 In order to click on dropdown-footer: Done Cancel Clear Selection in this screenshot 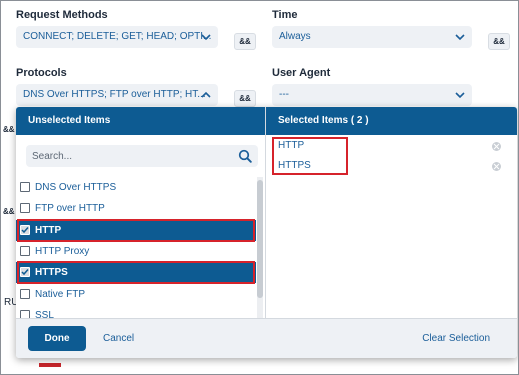, I will do `click(266, 338)`.